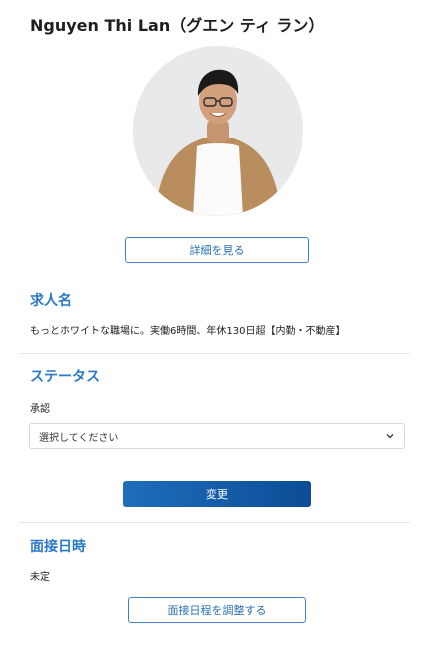  I want to click on status-current-label: 承認, so click(40, 409).